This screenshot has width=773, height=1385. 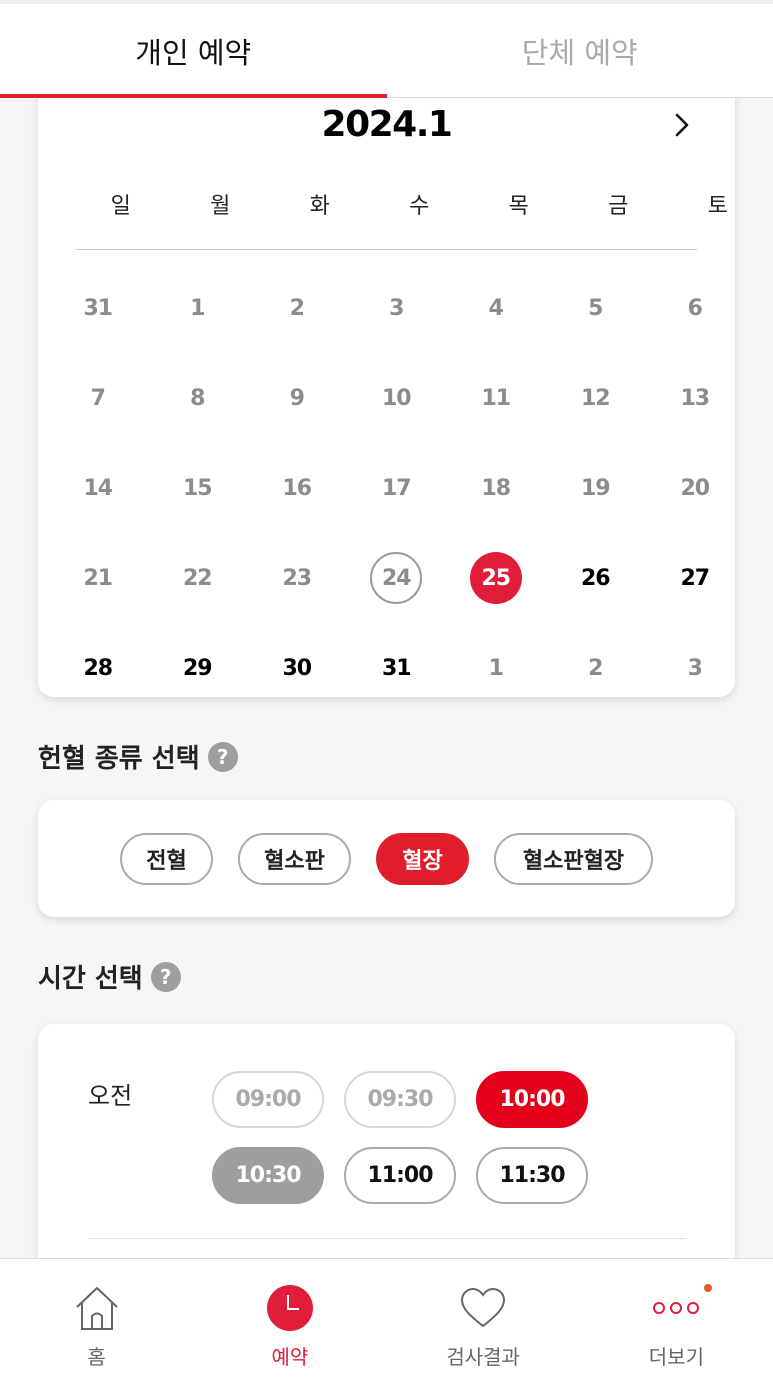 I want to click on donation-type-chip: 혈소판, so click(x=294, y=858).